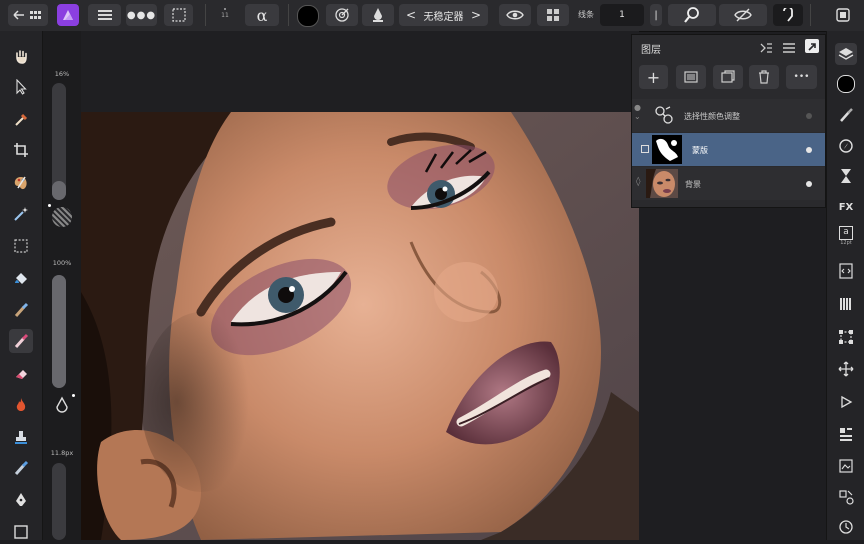 The image size is (864, 544). Describe the element at coordinates (476, 15) in the screenshot. I see `stabilizer-next-button: >` at that location.